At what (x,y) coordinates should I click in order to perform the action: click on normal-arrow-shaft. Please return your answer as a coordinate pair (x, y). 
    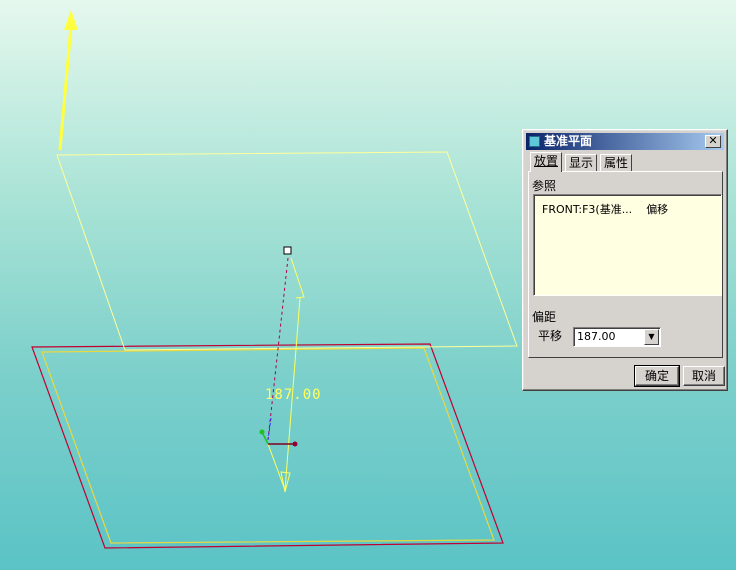
    Looking at the image, I should click on (65, 88).